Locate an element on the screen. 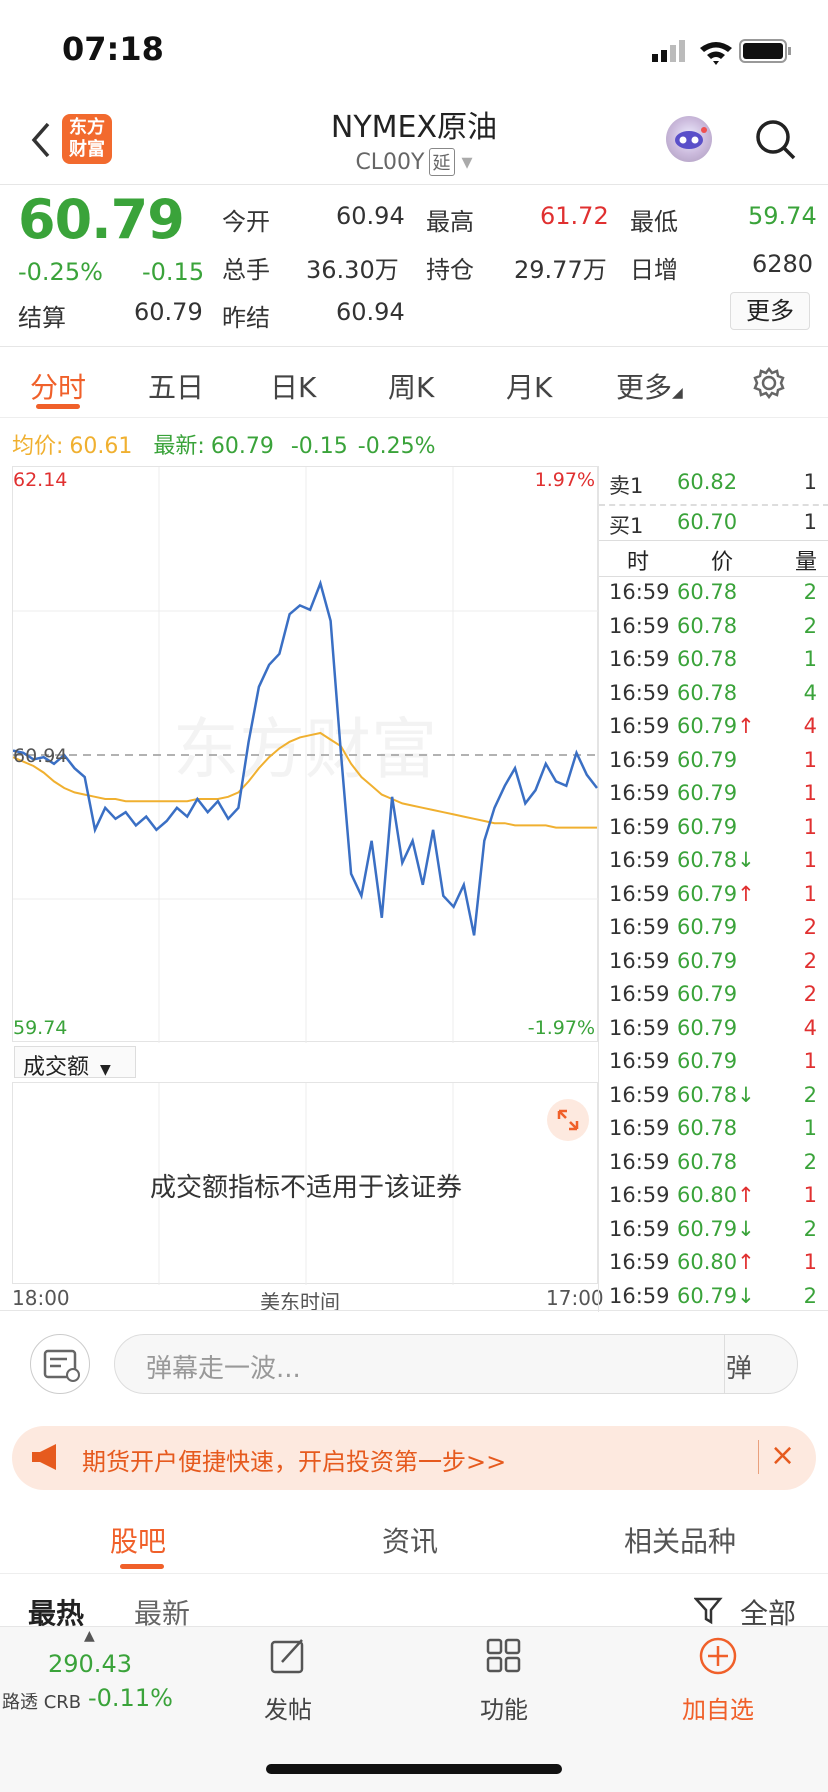 The image size is (828, 1792). x-start-label: 18:00 is located at coordinates (41, 1298).